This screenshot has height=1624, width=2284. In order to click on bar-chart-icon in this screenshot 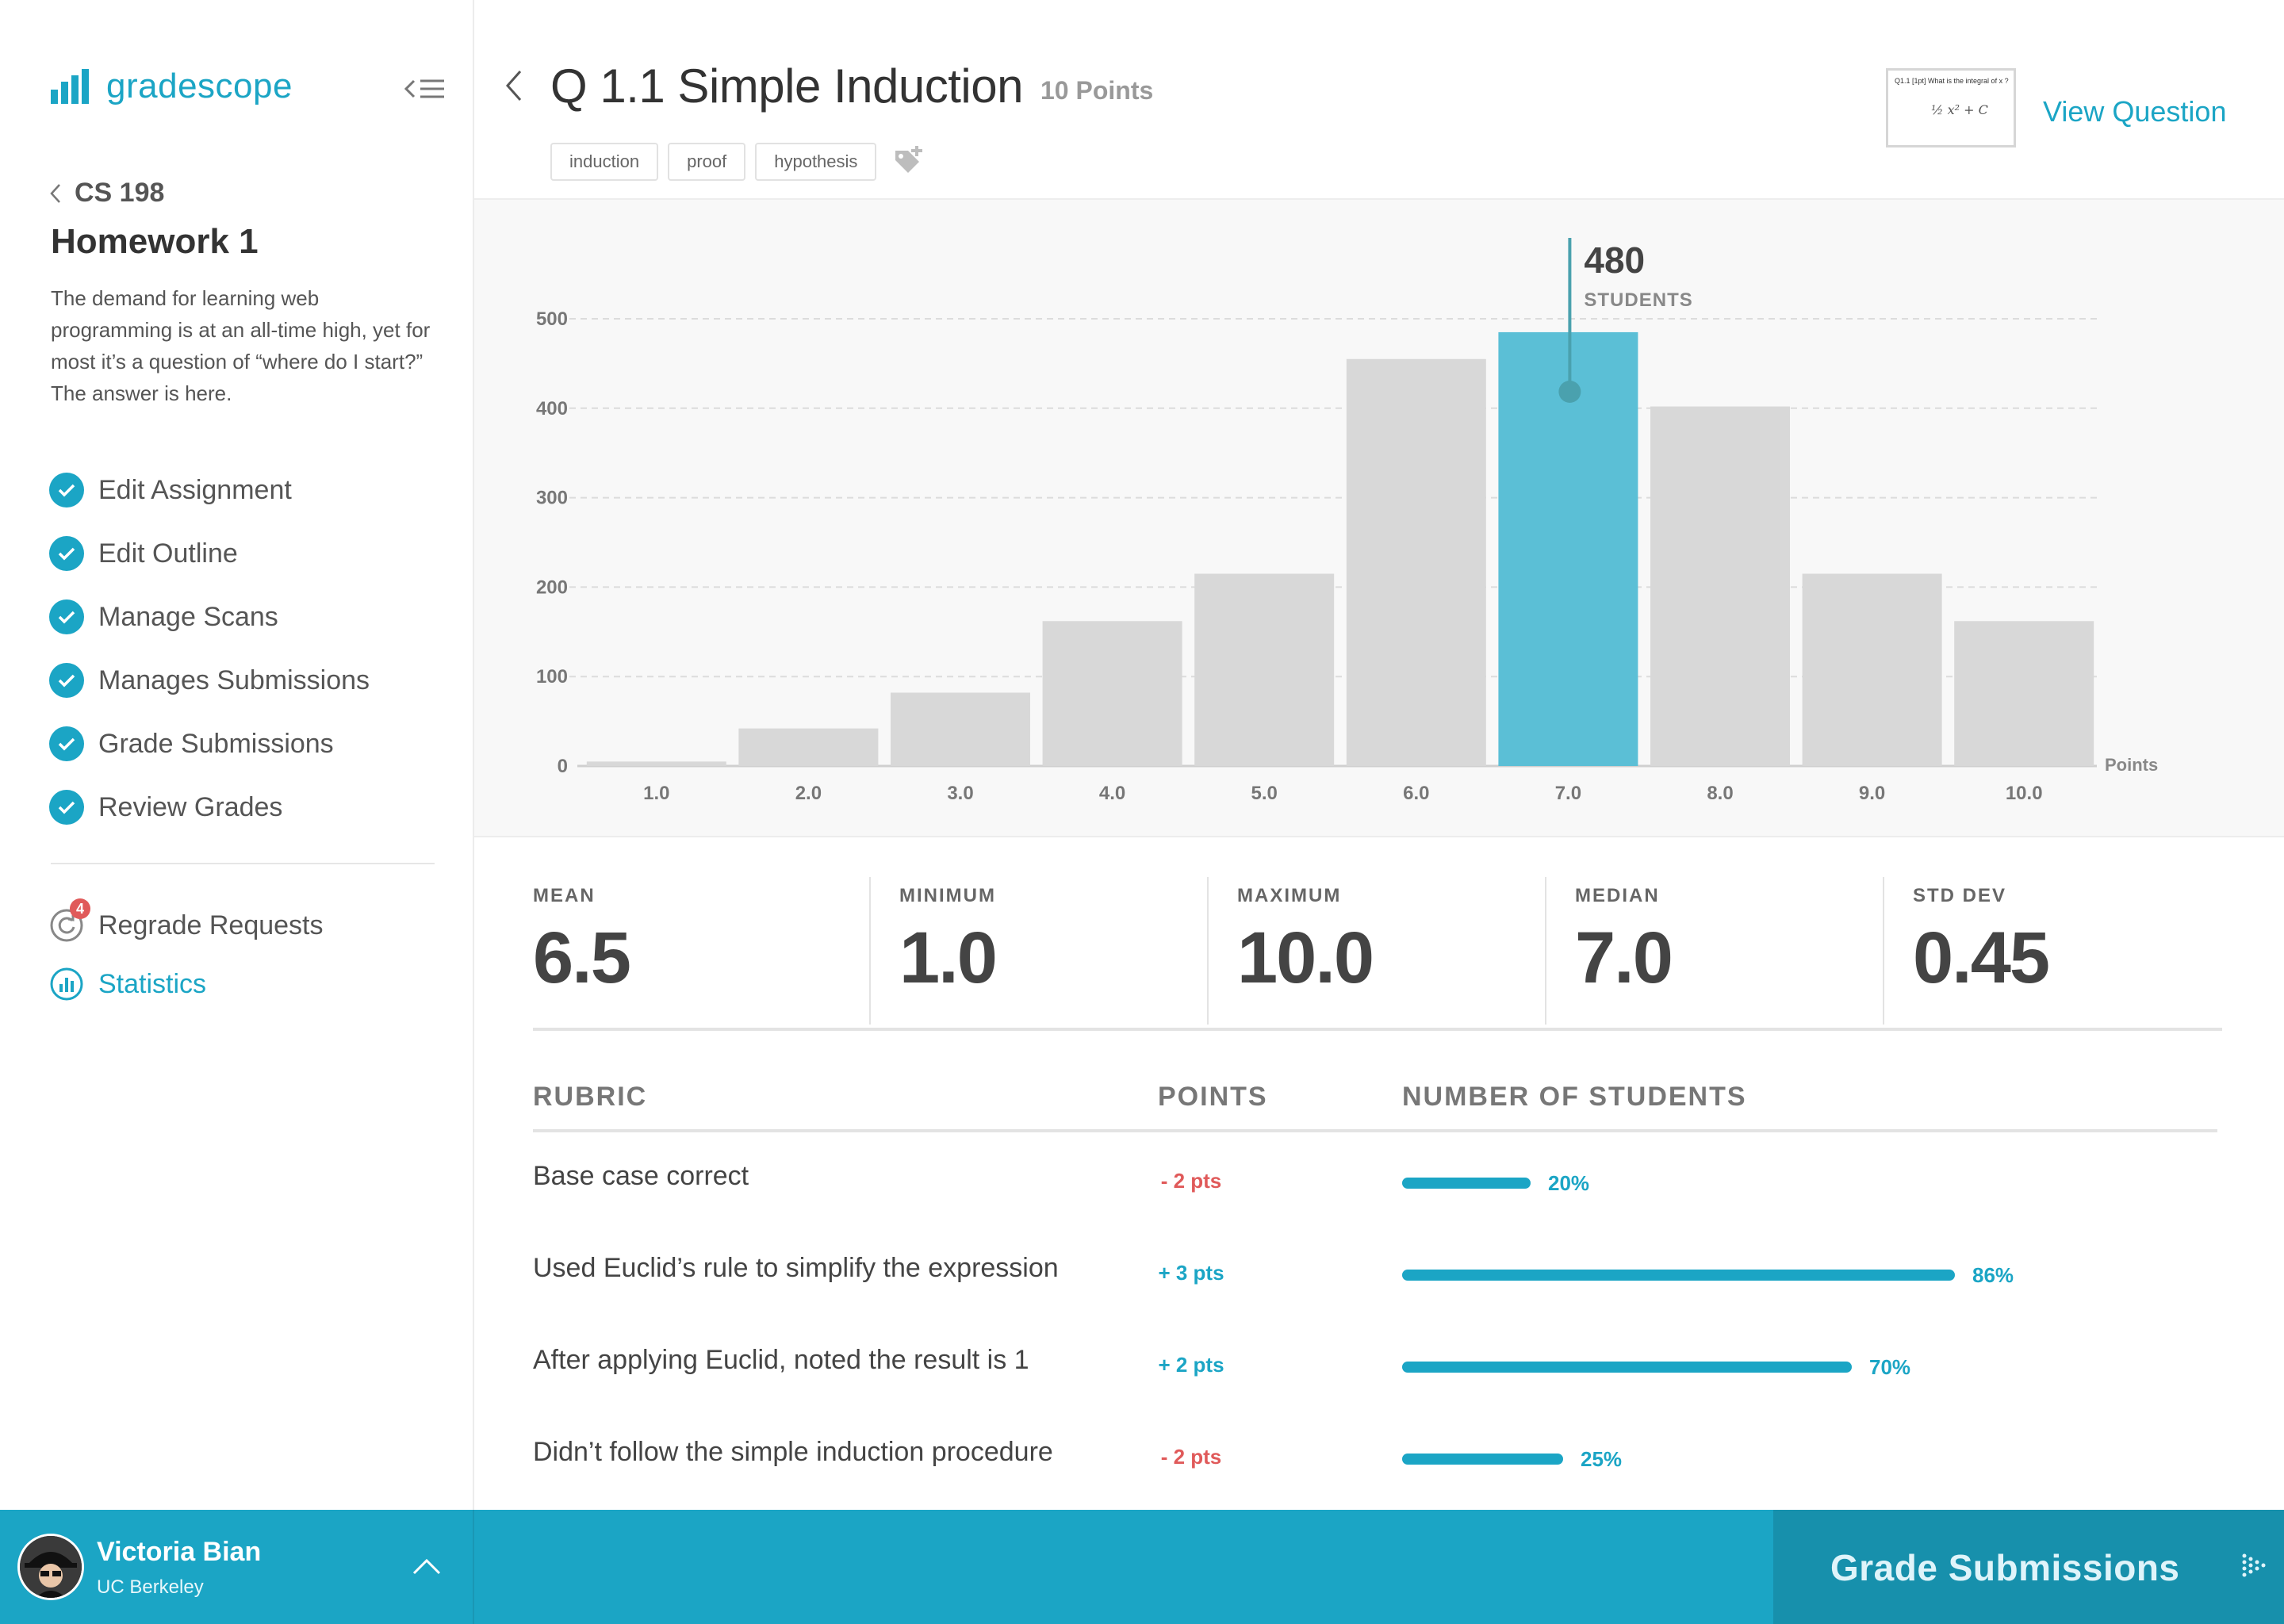, I will do `click(66, 984)`.